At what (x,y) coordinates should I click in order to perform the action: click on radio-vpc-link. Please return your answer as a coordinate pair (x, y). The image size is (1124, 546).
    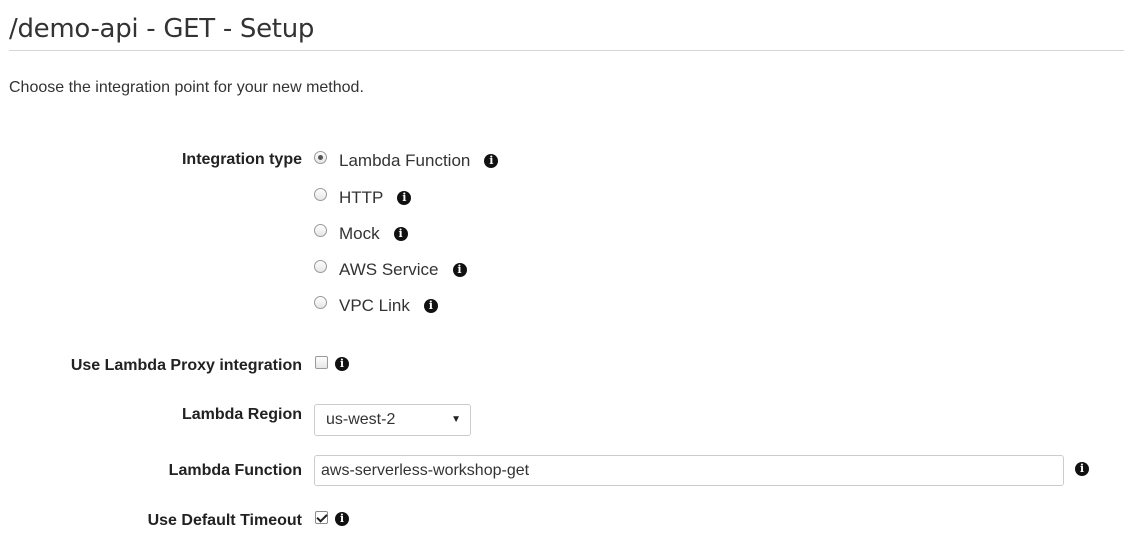
    Looking at the image, I should click on (320, 302).